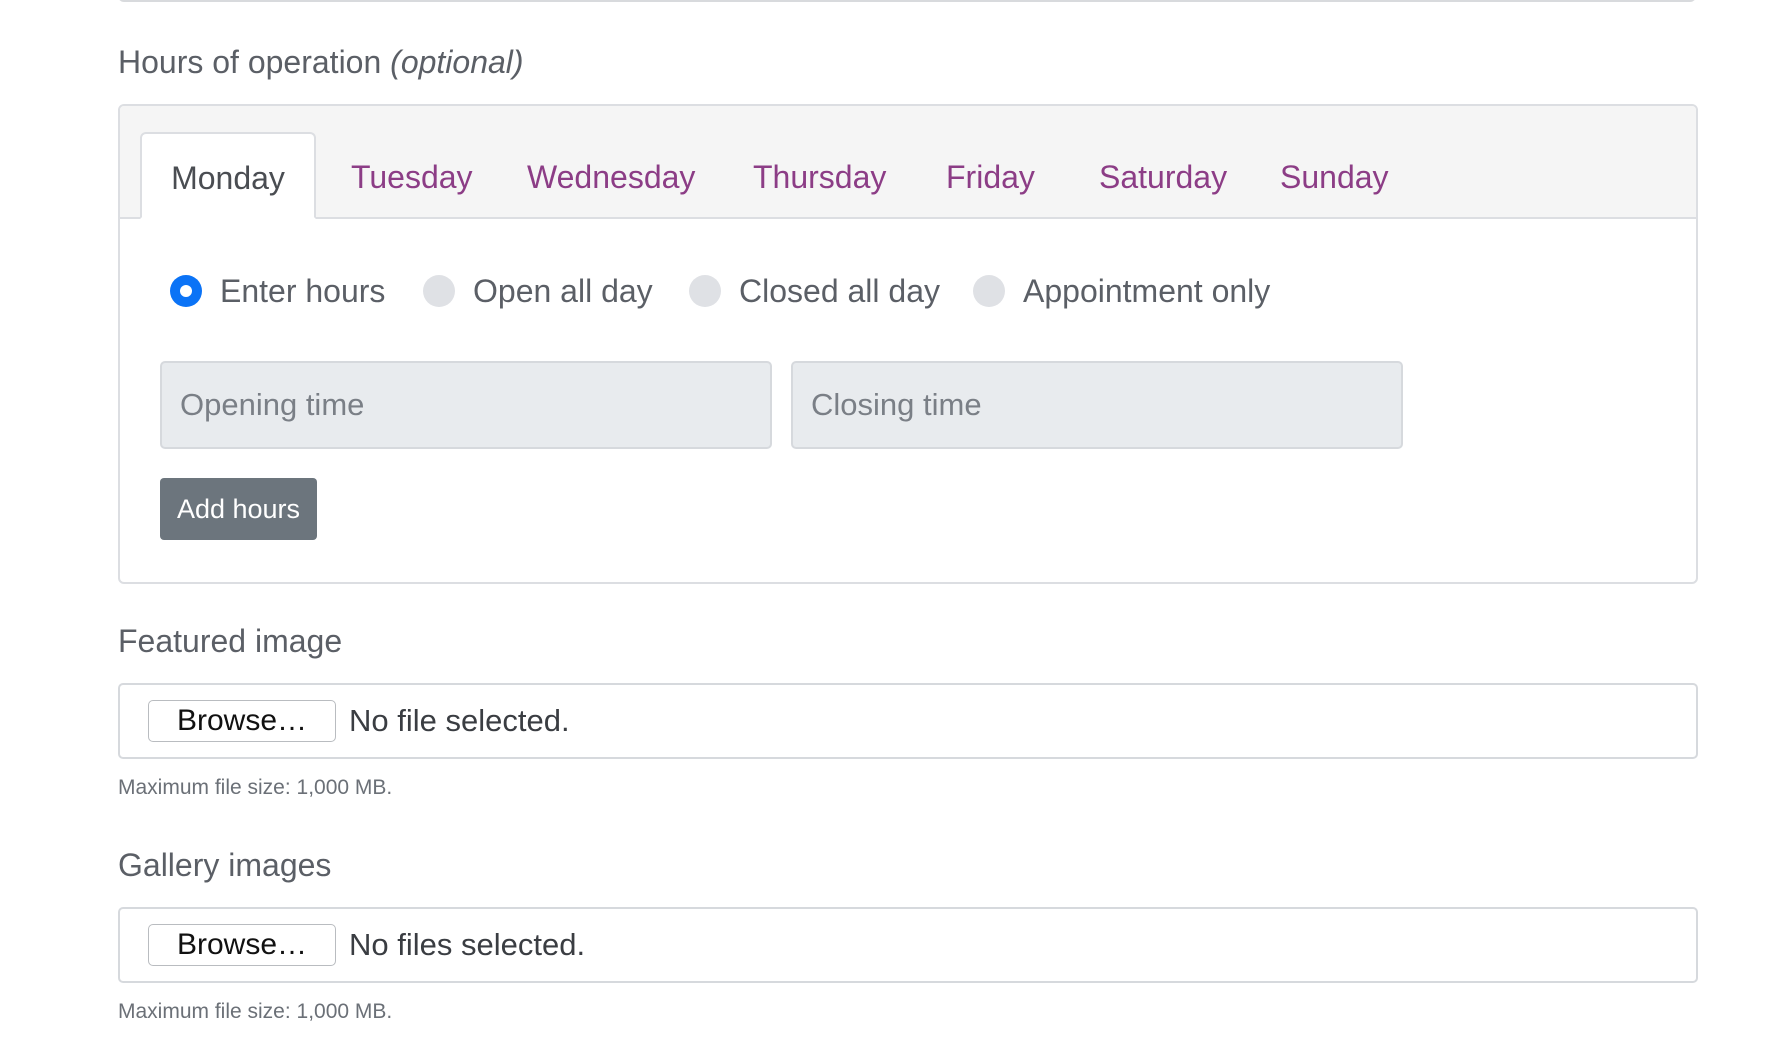  I want to click on radio-appointment-only: Appointment only, so click(1121, 291).